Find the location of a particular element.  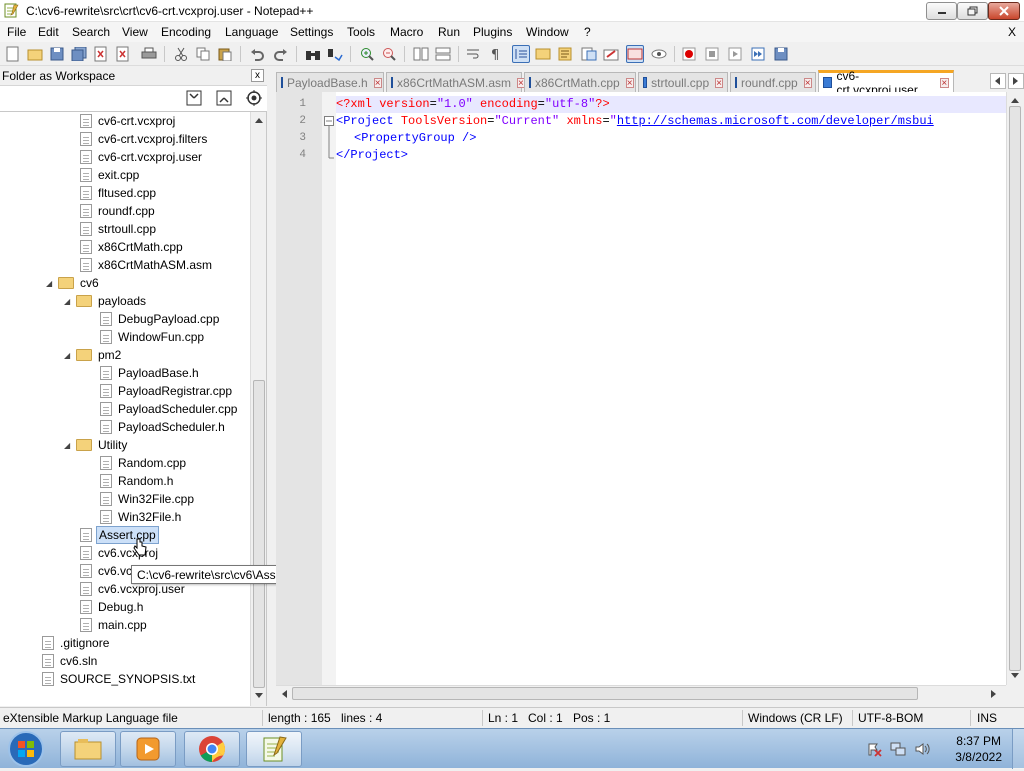

find-button is located at coordinates (313, 54).